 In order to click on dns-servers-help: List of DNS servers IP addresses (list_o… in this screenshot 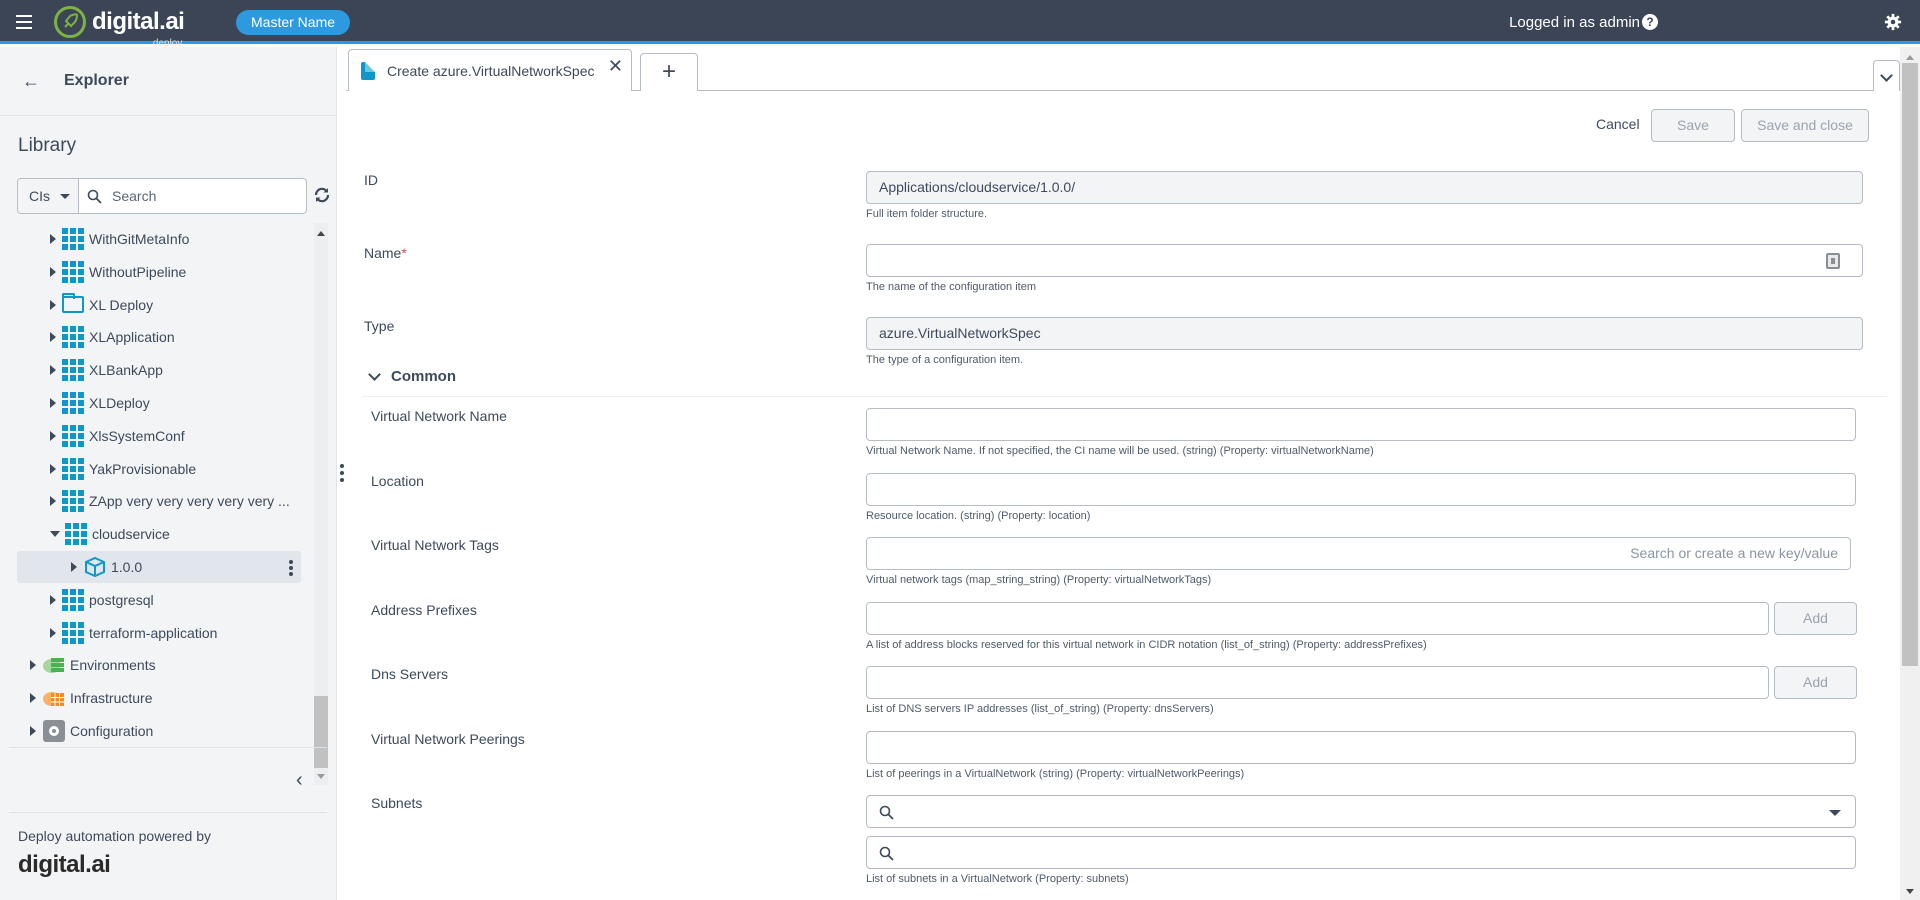, I will do `click(1040, 709)`.